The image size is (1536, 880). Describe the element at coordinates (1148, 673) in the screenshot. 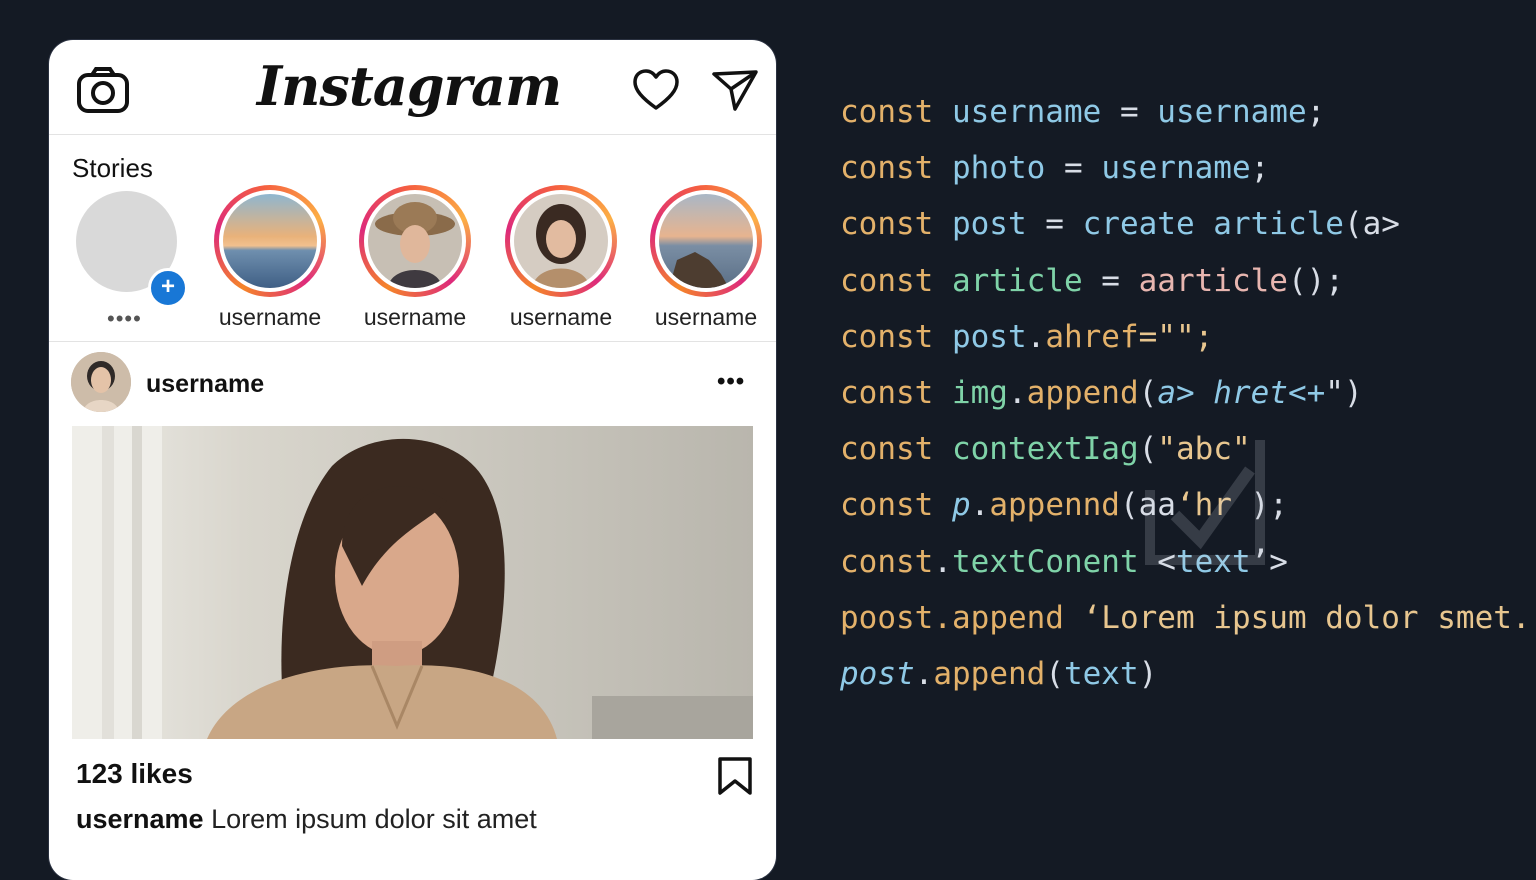

I see `code-token: )` at that location.